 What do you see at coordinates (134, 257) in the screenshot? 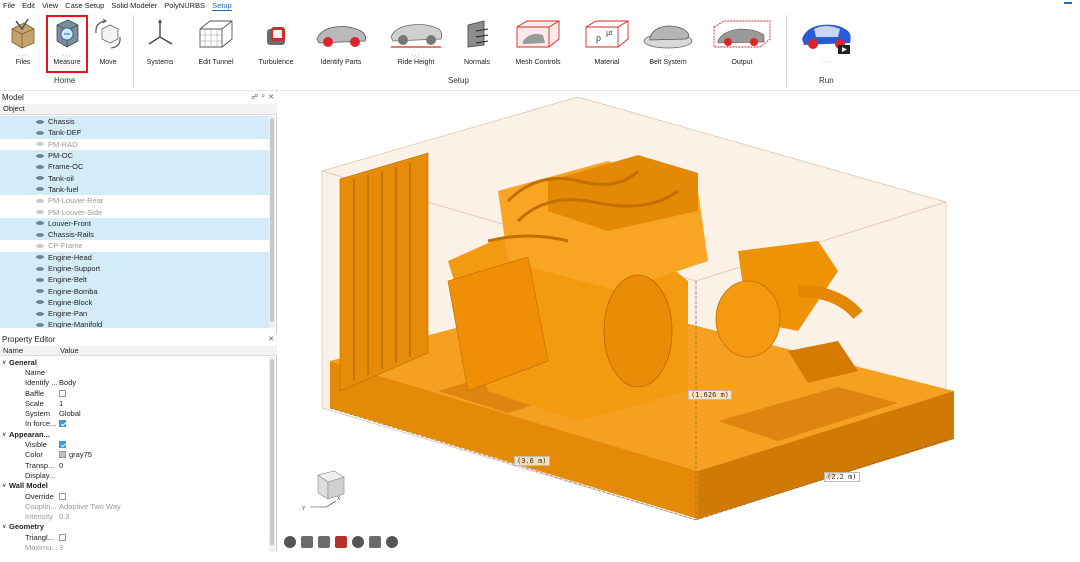
I see `tree-item: Engine-Head` at bounding box center [134, 257].